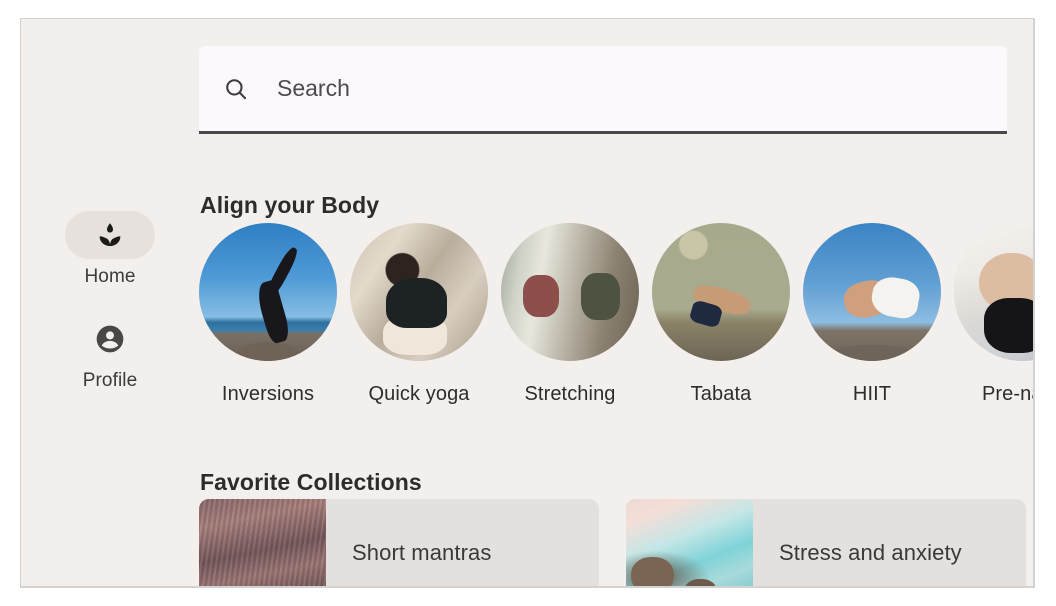  I want to click on category-item-quick-yoga: Quick yoga, so click(419, 318).